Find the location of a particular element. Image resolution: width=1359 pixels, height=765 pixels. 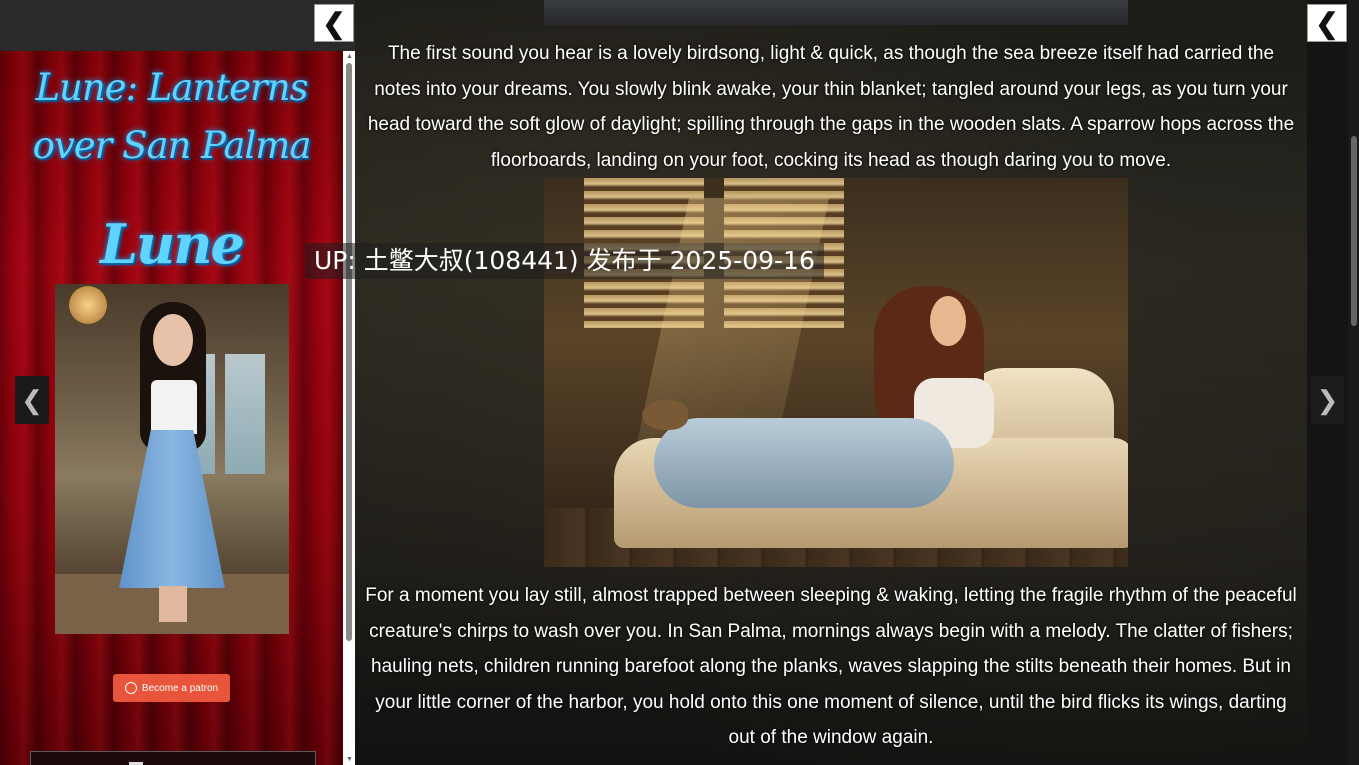

become-patron-button: Become a patron is located at coordinates (171, 688).